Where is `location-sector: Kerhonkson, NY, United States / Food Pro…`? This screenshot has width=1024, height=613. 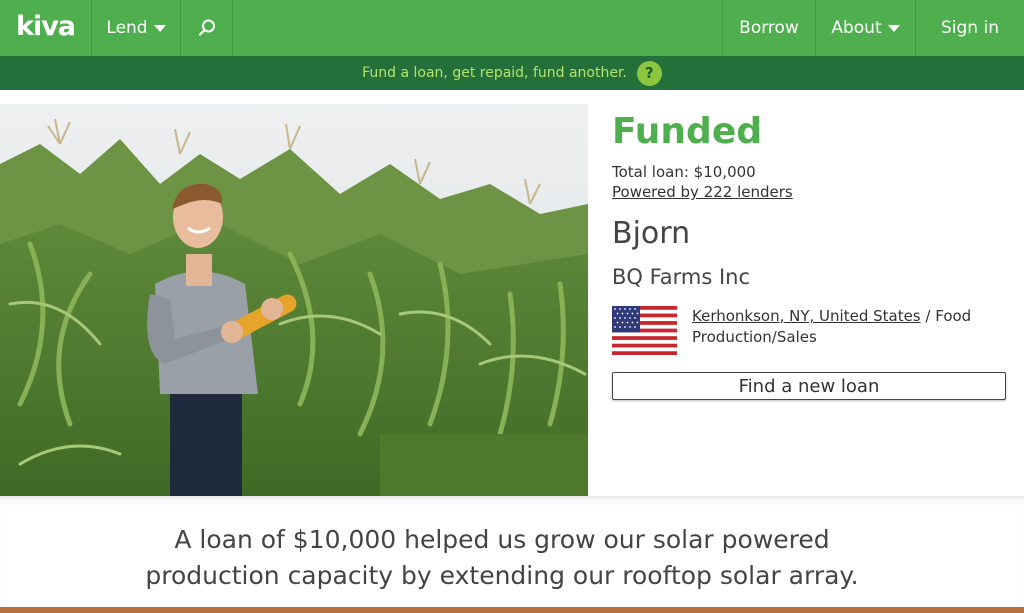 location-sector: Kerhonkson, NY, United States / Food Pro… is located at coordinates (831, 327).